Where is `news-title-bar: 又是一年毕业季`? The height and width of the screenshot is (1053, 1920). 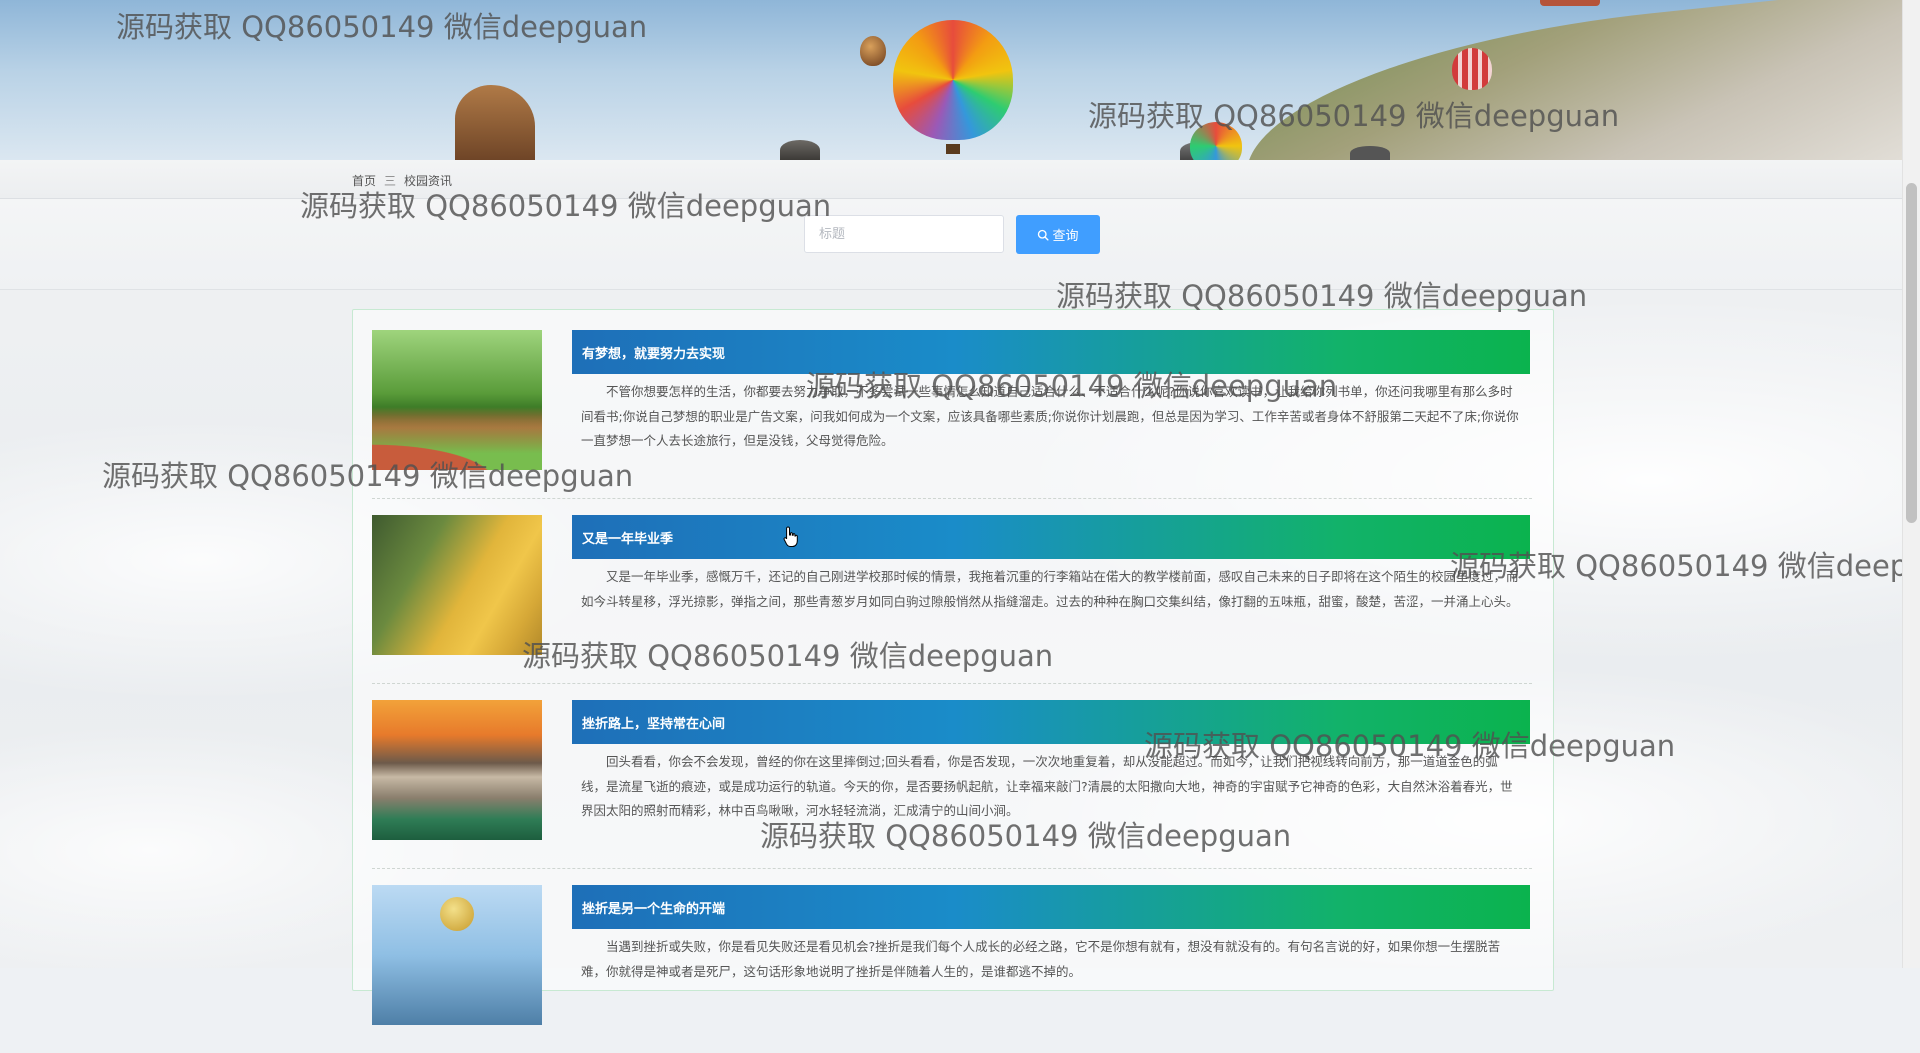 news-title-bar: 又是一年毕业季 is located at coordinates (1051, 537).